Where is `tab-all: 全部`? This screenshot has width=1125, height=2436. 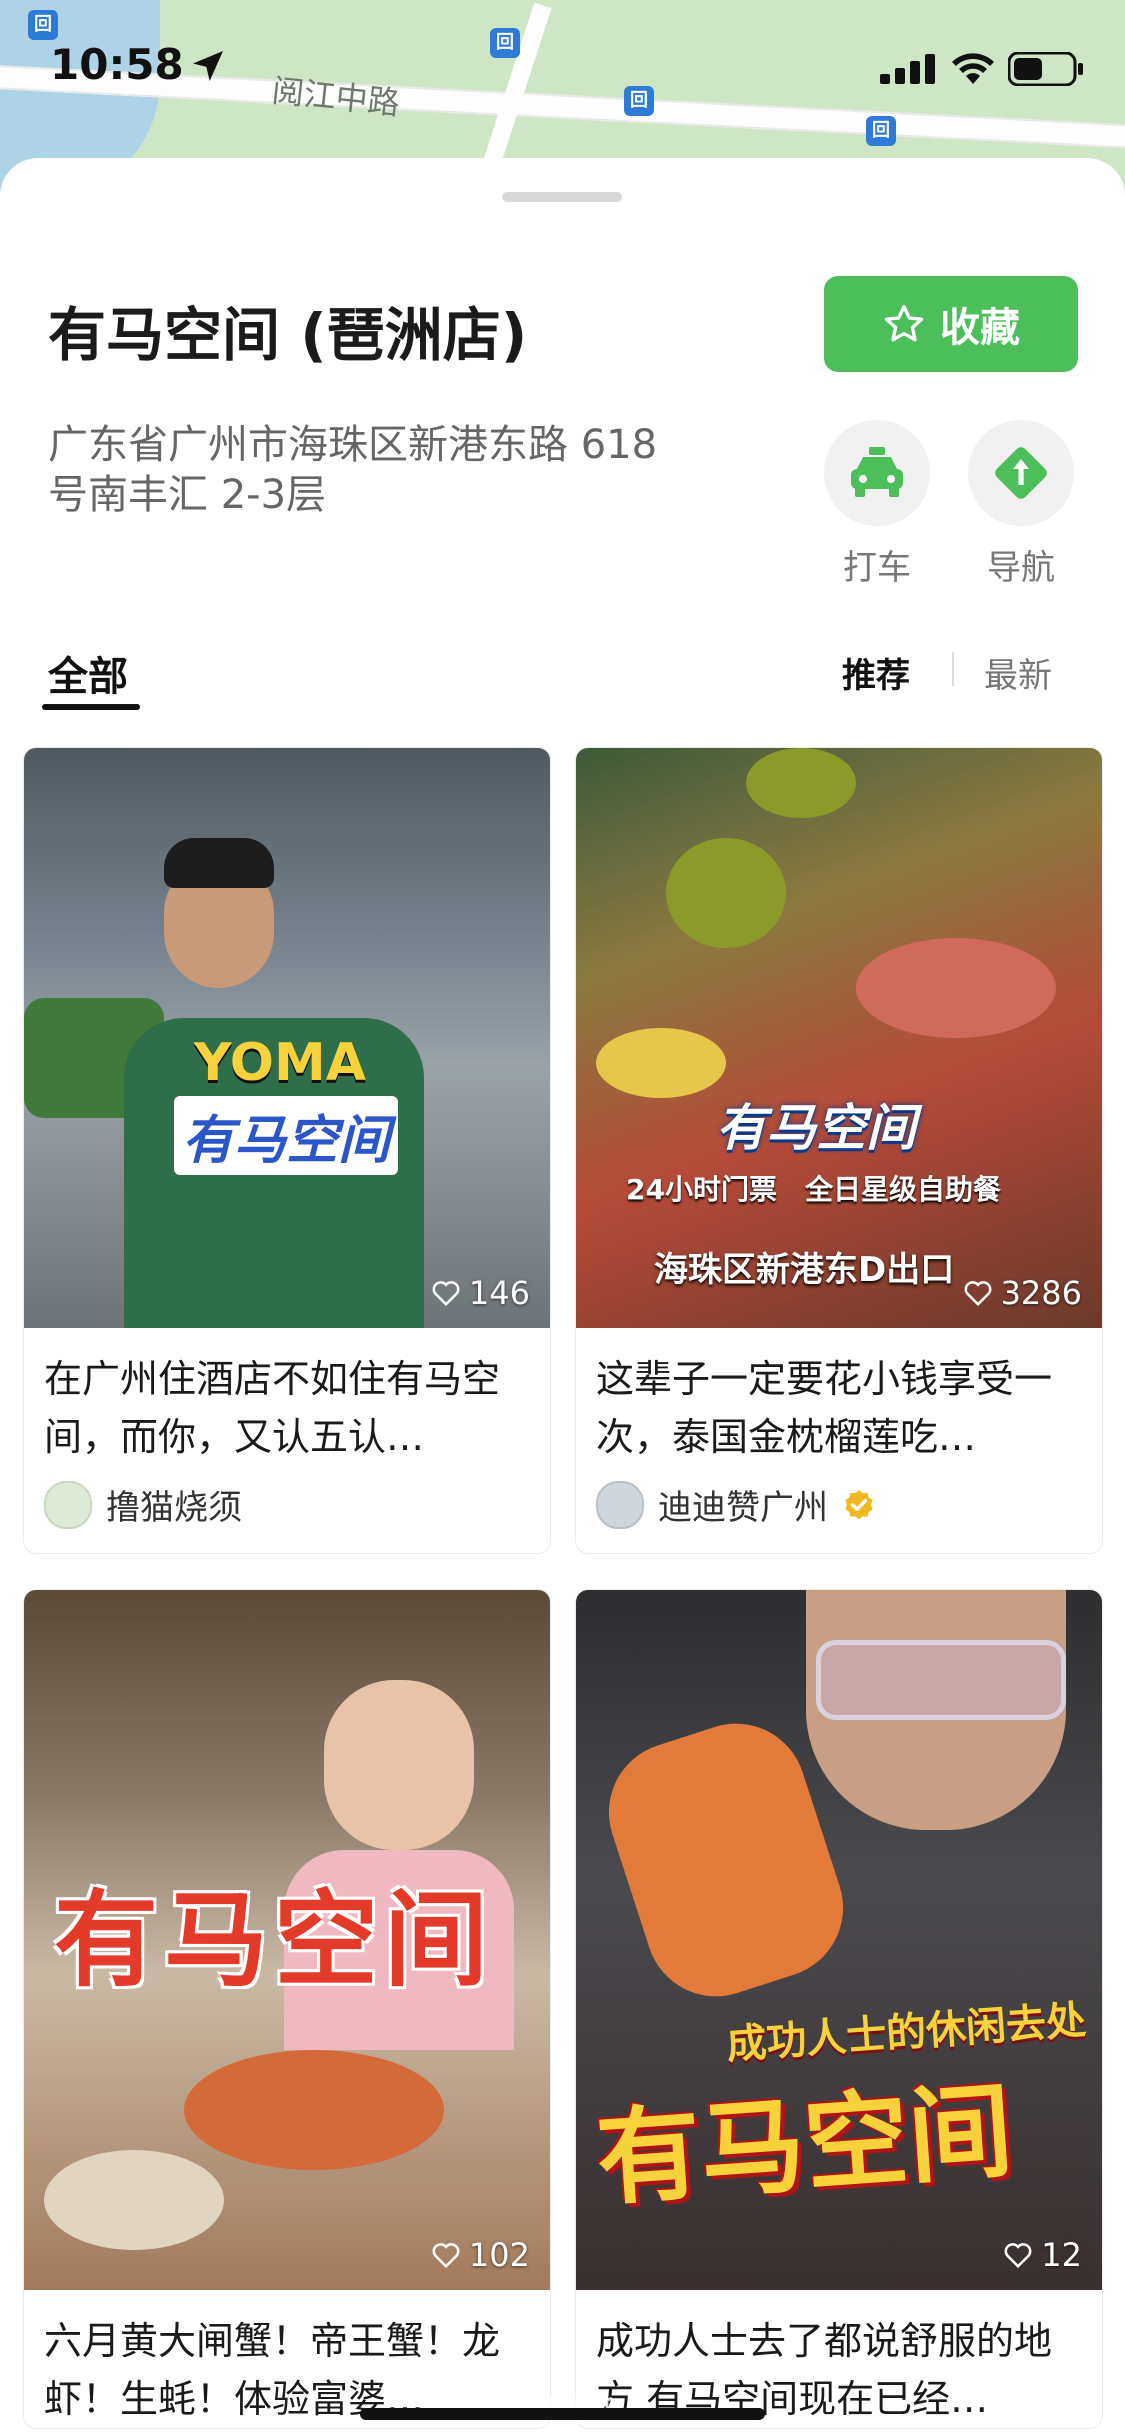
tab-all: 全部 is located at coordinates (88, 673).